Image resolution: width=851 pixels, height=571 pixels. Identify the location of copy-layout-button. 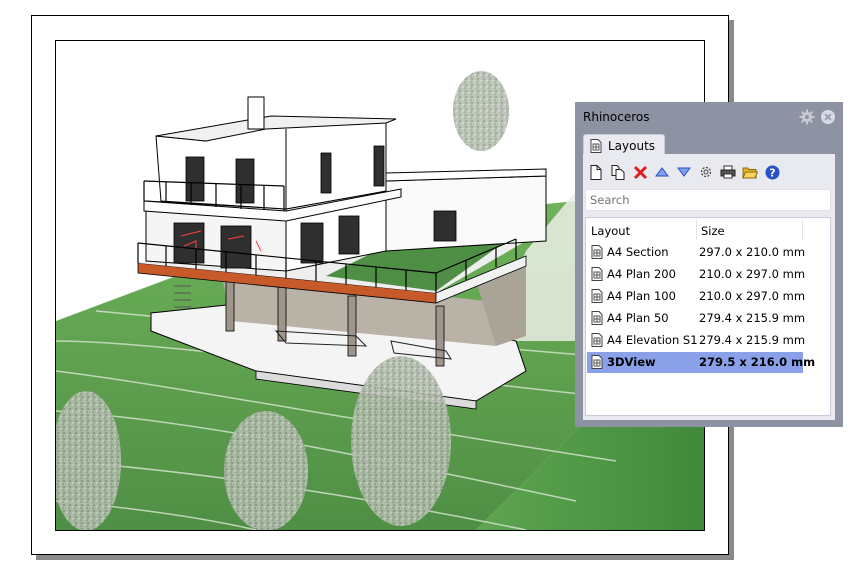
(618, 172).